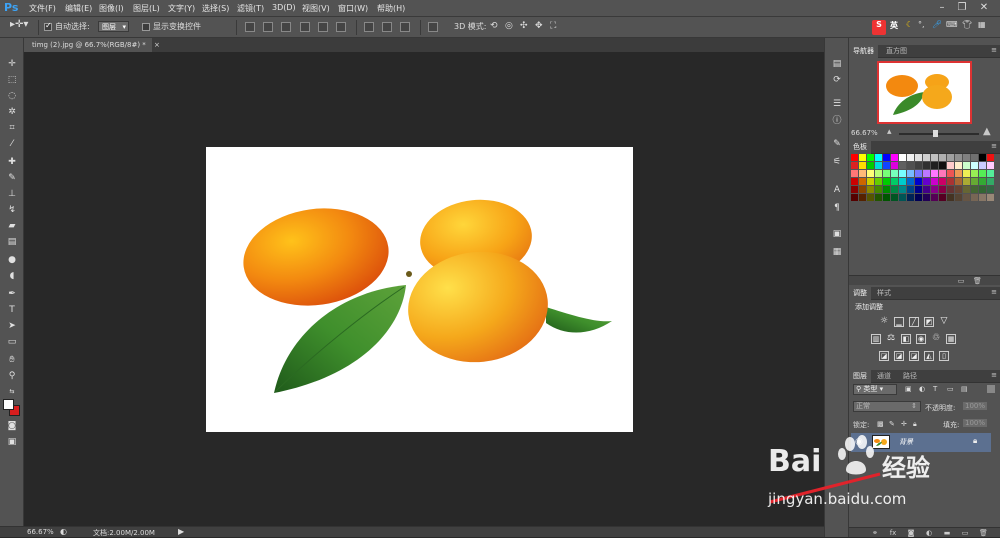 Image resolution: width=1000 pixels, height=538 pixels. Describe the element at coordinates (944, 356) in the screenshot. I see `selective-color-icon: ▯` at that location.